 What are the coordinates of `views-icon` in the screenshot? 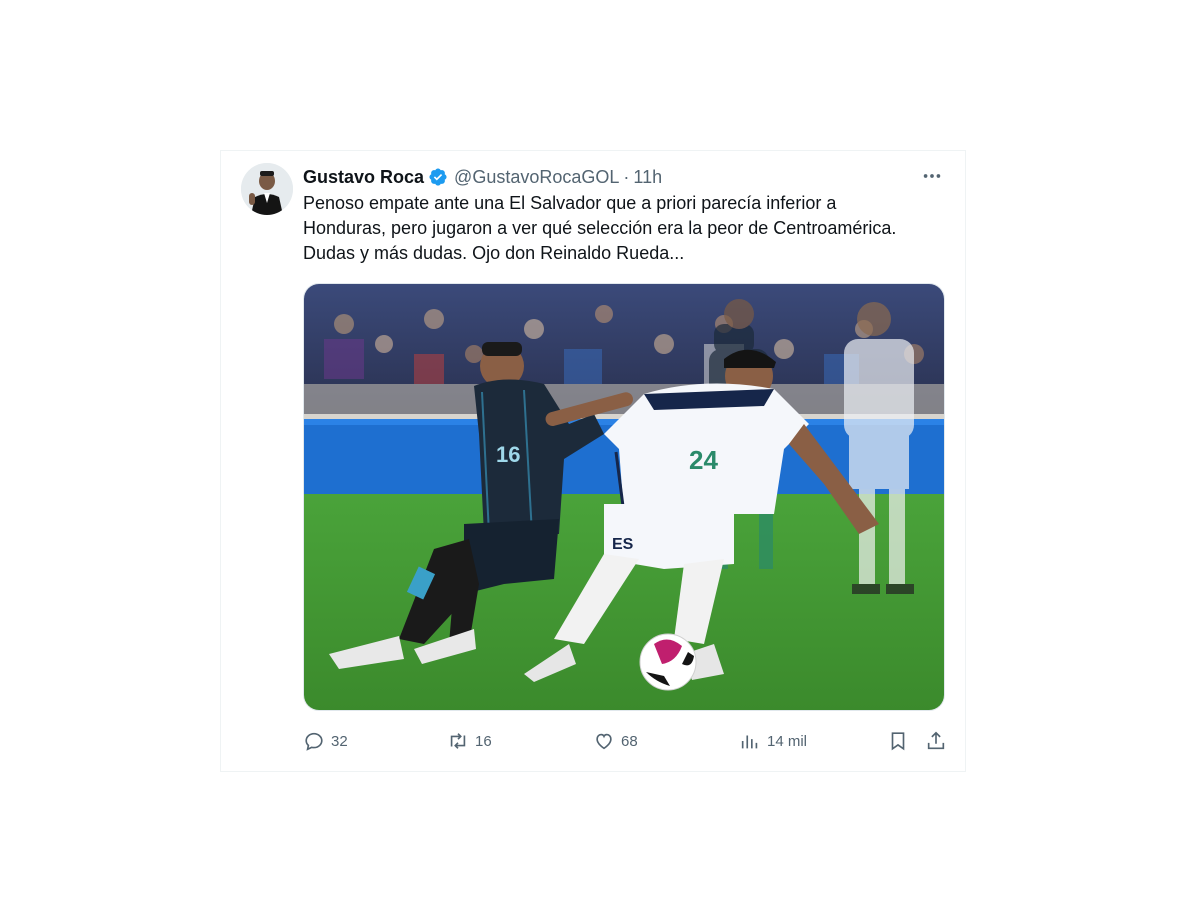 It's located at (749, 742).